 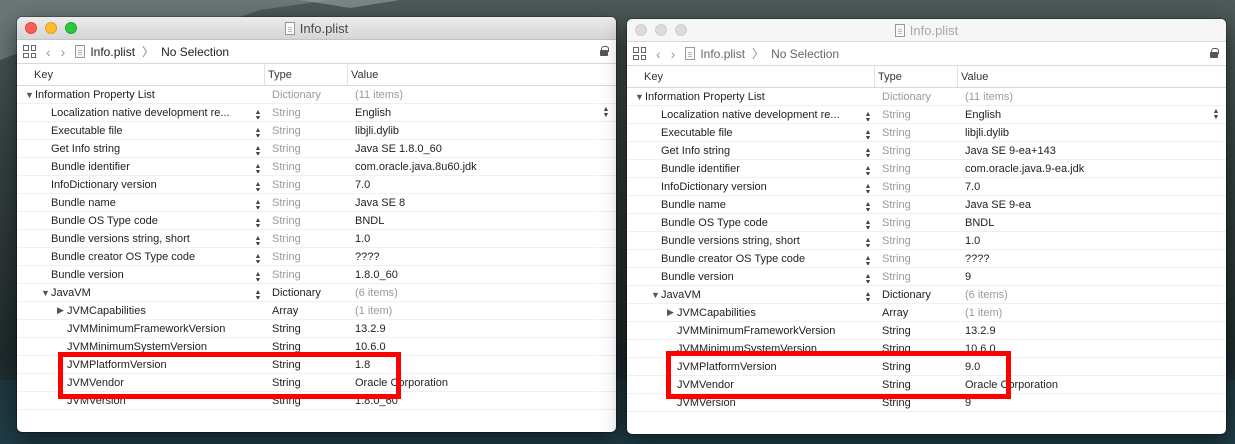 What do you see at coordinates (316, 401) in the screenshot?
I see `table-row: JVMVersion String 1.8.0_60` at bounding box center [316, 401].